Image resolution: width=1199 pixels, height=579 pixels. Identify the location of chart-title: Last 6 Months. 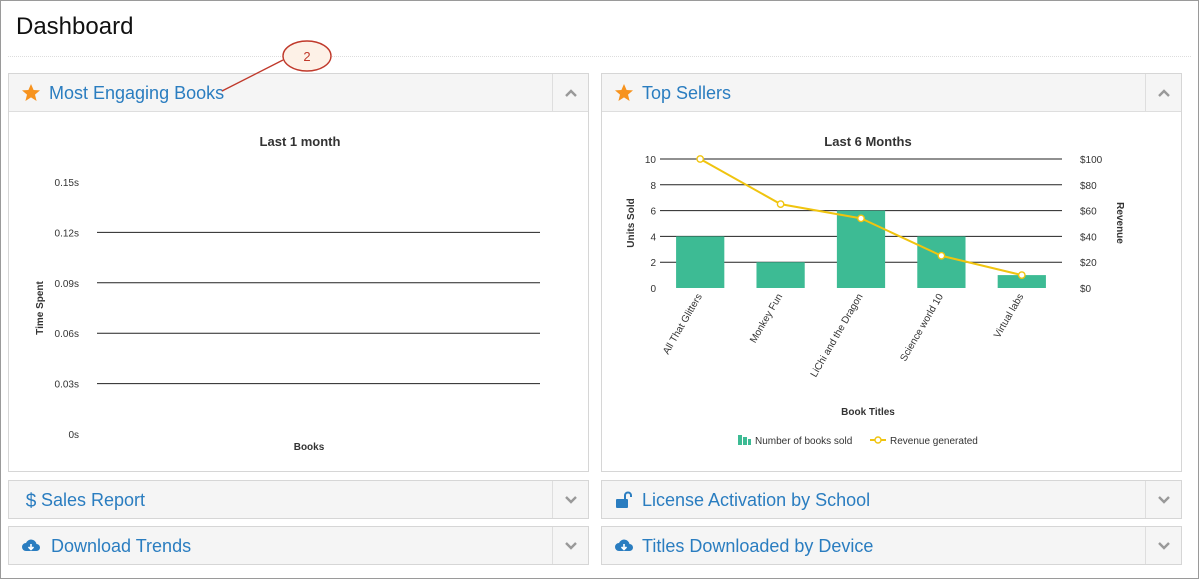
(867, 141).